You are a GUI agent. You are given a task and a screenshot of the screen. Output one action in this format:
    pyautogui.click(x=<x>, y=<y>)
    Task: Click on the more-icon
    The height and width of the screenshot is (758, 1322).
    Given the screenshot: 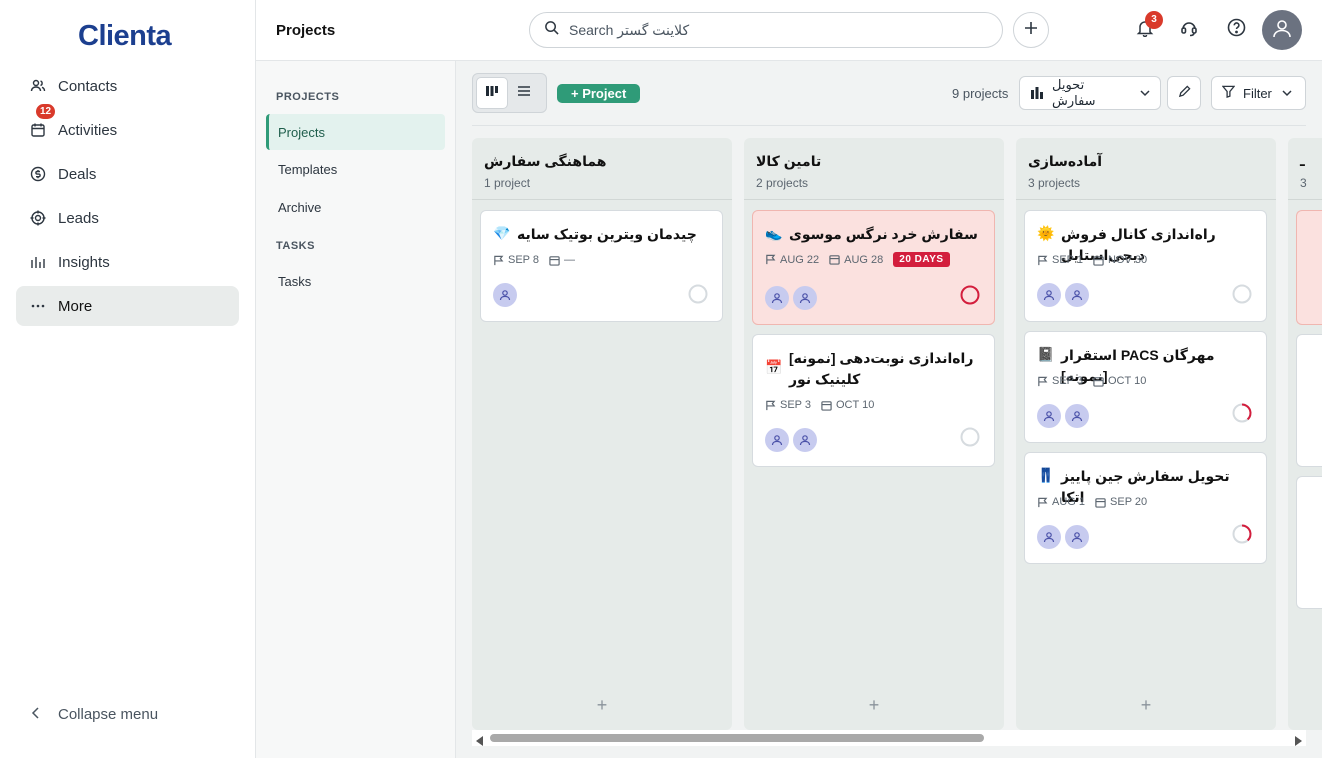 What is the action you would take?
    pyautogui.click(x=38, y=306)
    